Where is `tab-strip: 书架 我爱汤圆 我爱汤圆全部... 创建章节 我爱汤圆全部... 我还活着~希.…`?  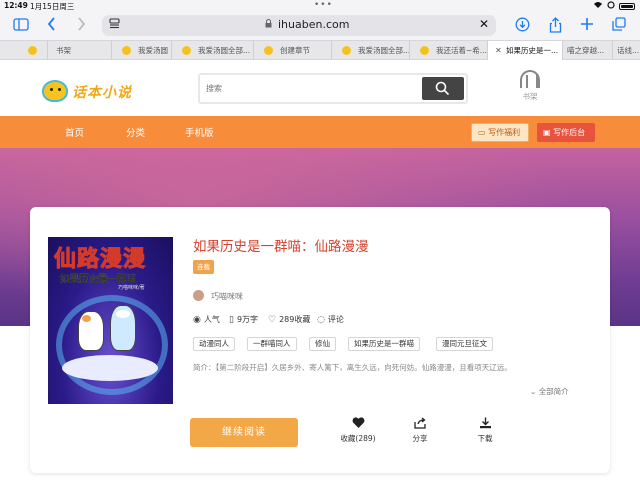
tab-strip: 书架 我爱汤圆 我爱汤圆全部... 创建章节 我爱汤圆全部... 我还活着~希.… is located at coordinates (320, 50).